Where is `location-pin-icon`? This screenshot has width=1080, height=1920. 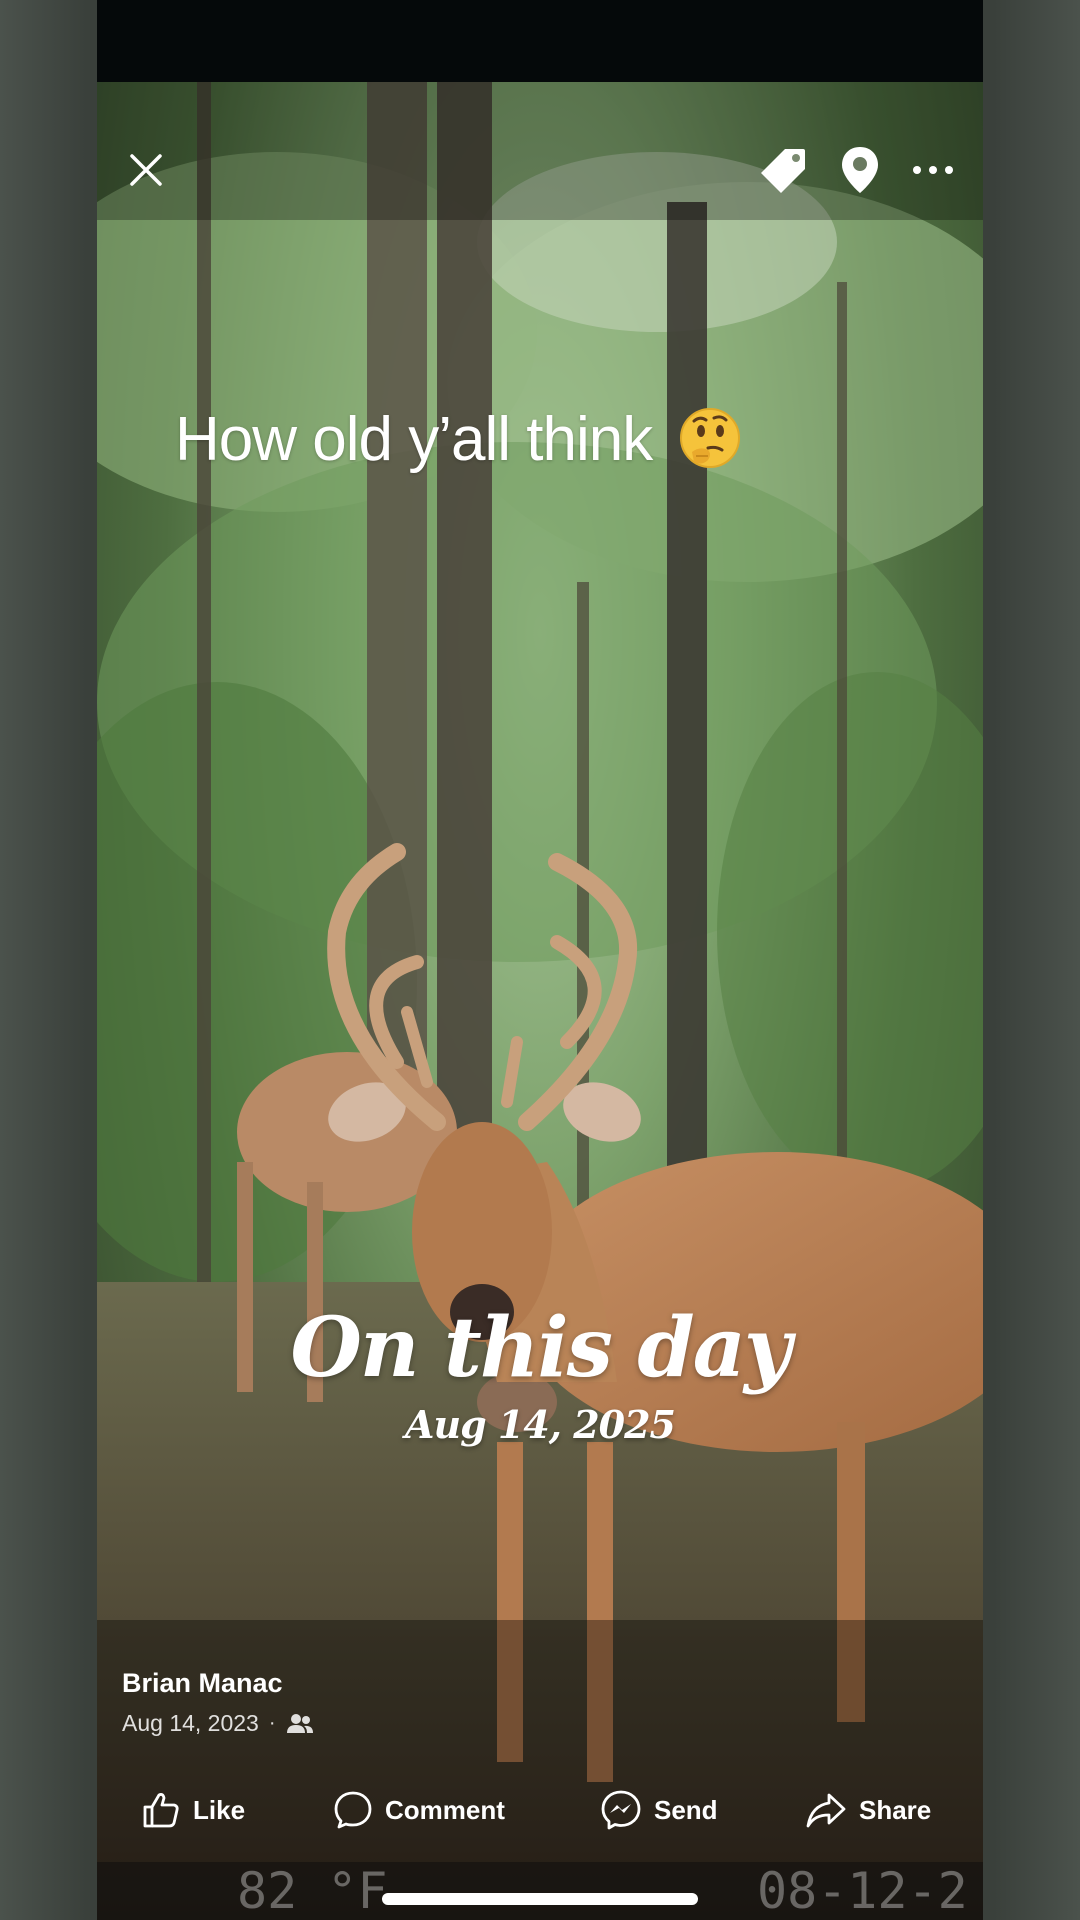
location-pin-icon is located at coordinates (860, 170).